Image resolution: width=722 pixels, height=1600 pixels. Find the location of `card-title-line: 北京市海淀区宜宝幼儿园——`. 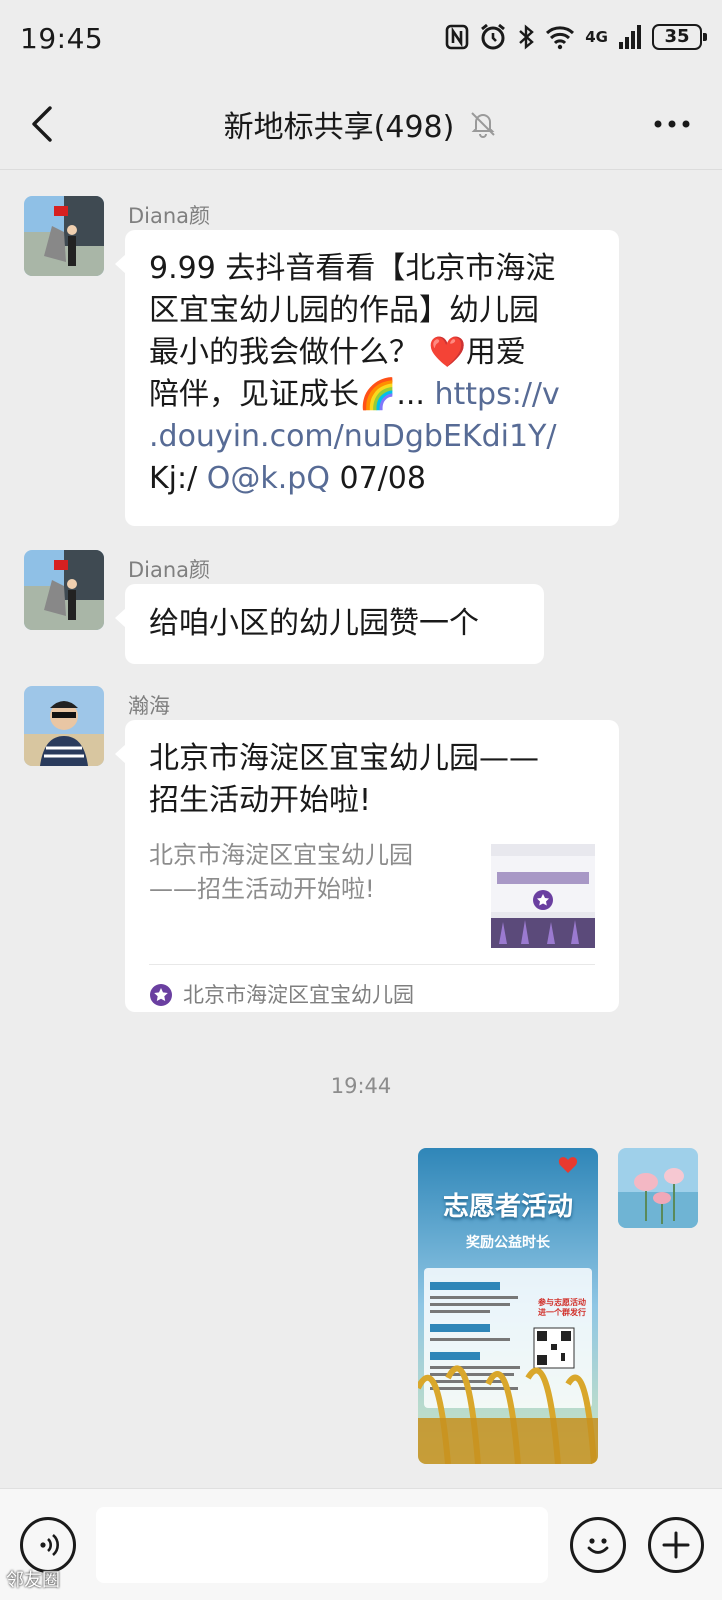

card-title-line: 北京市海淀区宜宝幼儿园—— is located at coordinates (344, 758).